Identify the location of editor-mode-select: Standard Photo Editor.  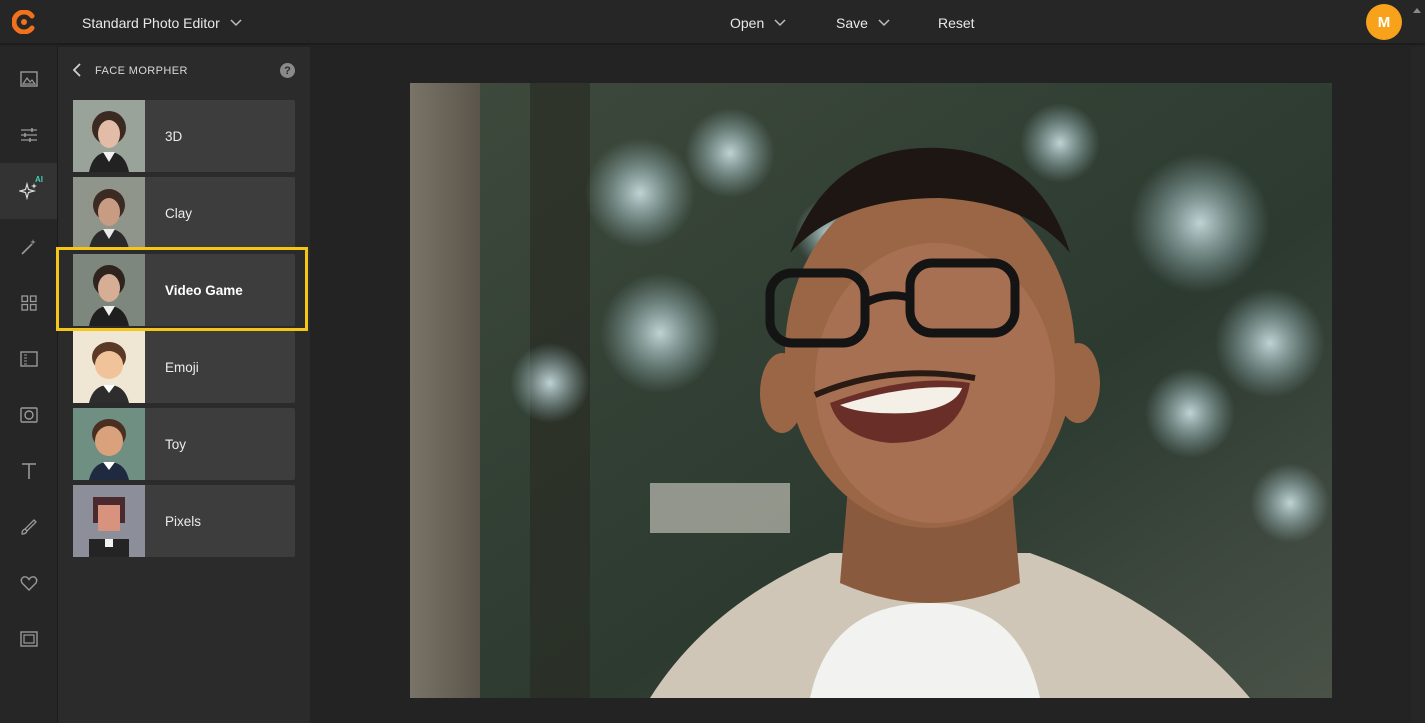
(162, 22).